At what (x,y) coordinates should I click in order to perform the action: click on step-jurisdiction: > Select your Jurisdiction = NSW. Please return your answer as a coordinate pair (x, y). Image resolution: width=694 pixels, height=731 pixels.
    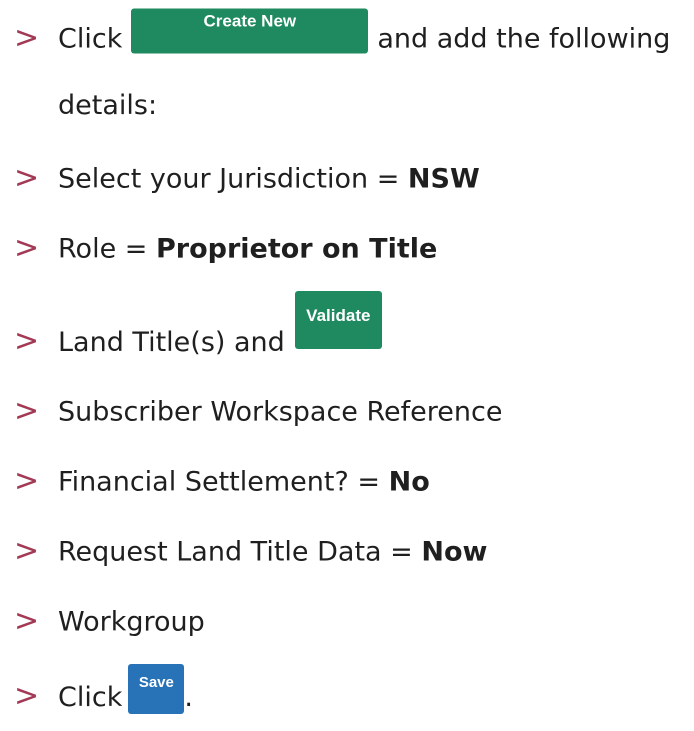
    Looking at the image, I should click on (347, 179).